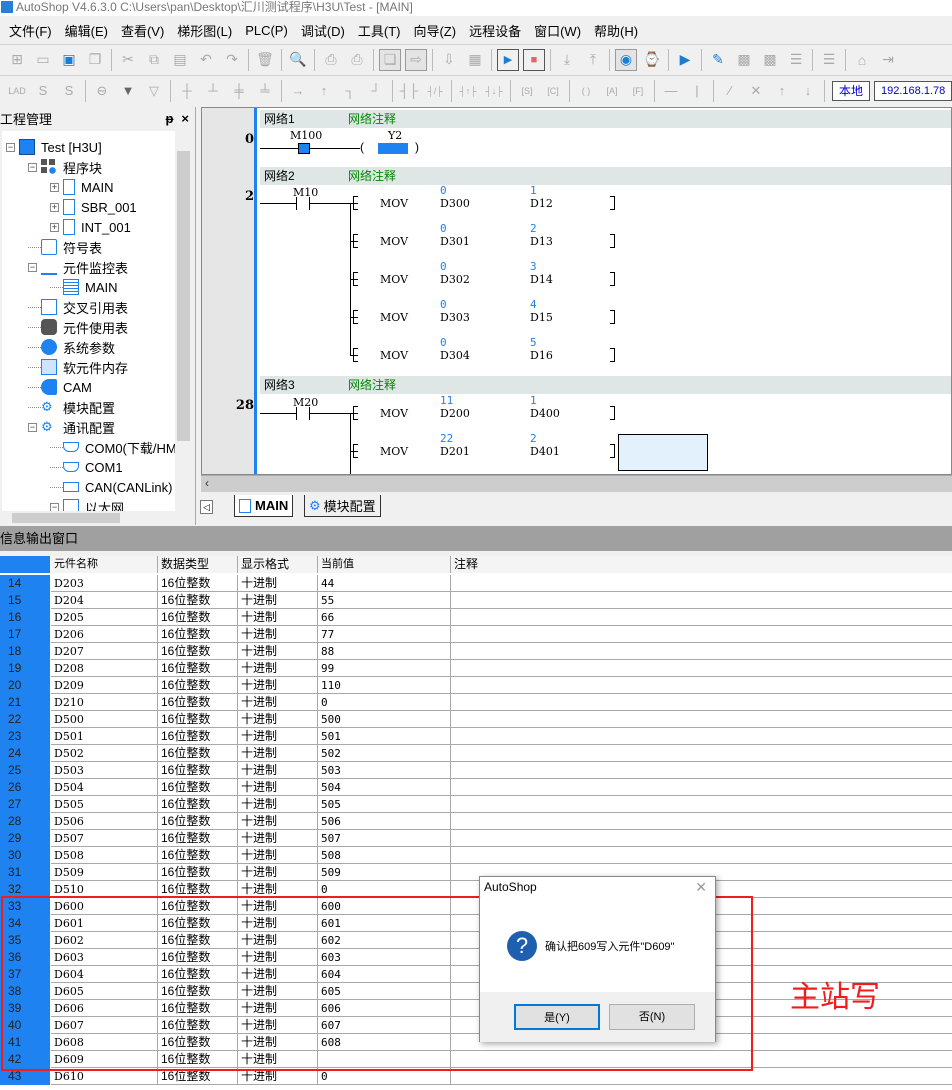 The image size is (952, 1090). I want to click on table-row: 25 D503 16位整数 十进制 503, so click(476, 770).